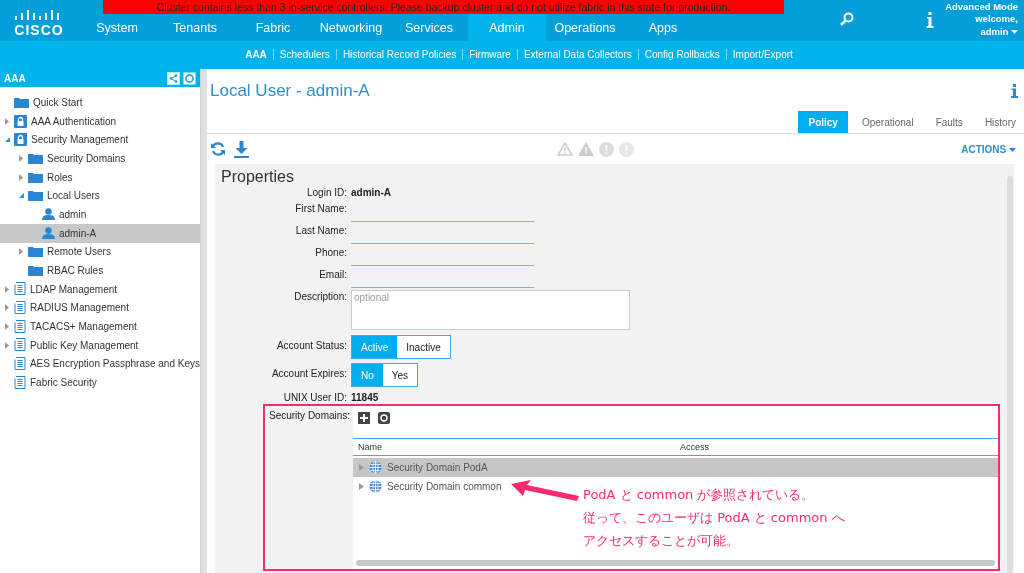 The image size is (1024, 573). What do you see at coordinates (988, 149) in the screenshot?
I see `actions-menu: ACTIONS` at bounding box center [988, 149].